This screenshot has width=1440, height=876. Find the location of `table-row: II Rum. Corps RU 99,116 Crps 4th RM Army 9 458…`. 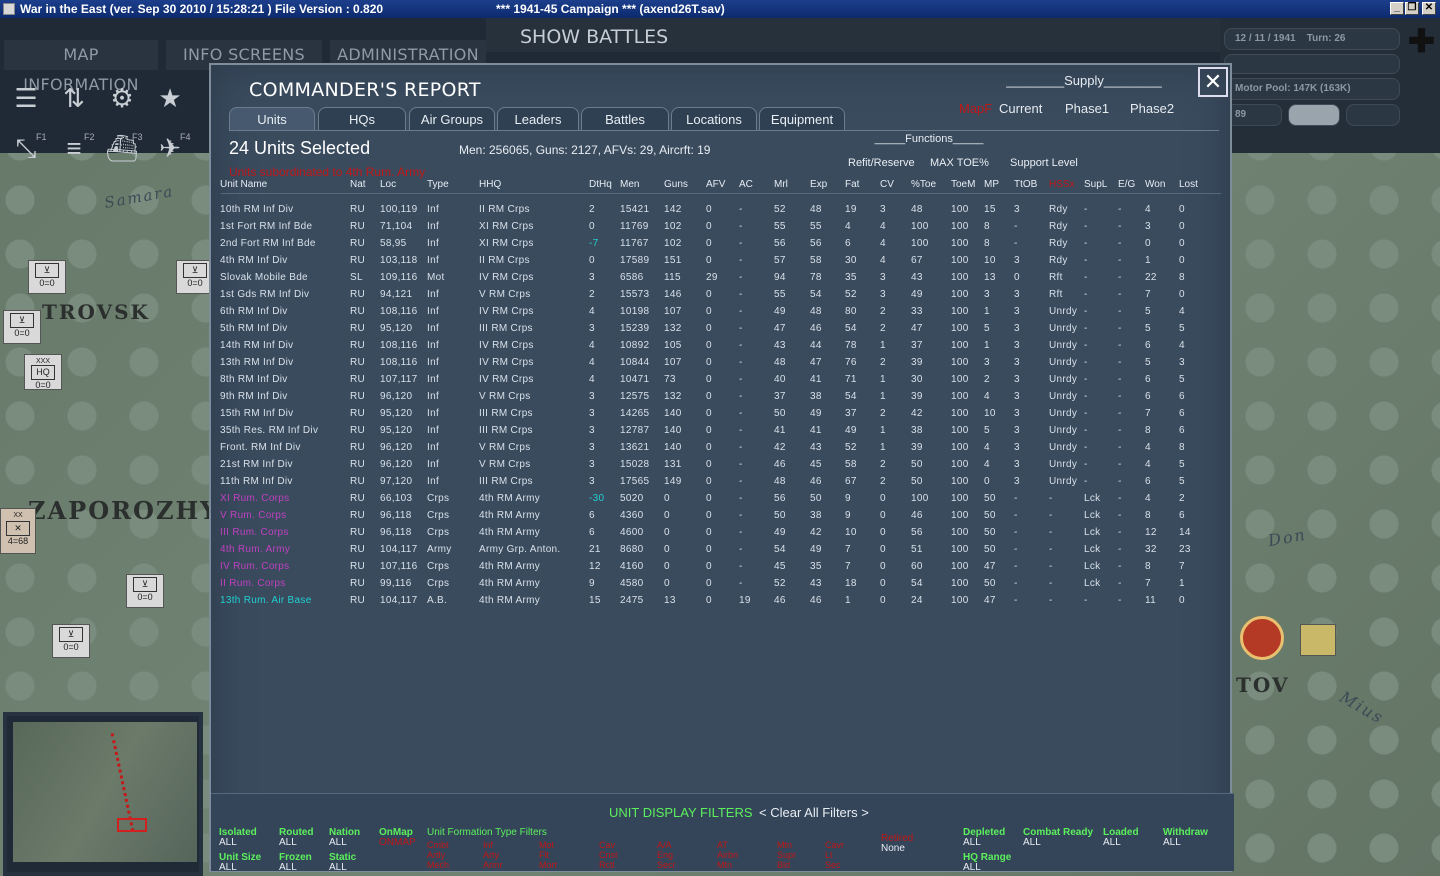

table-row: II Rum. Corps RU 99,116 Crps 4th RM Army 9 458… is located at coordinates (722, 584).